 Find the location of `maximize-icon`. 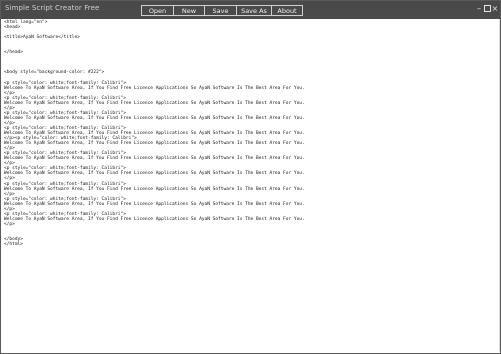

maximize-icon is located at coordinates (487, 8).